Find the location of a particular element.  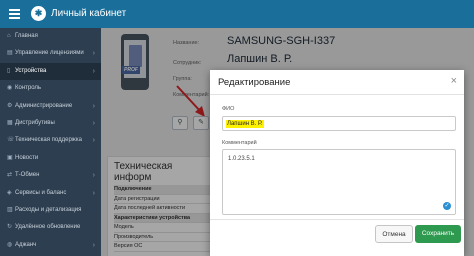

control-icon: ◉ is located at coordinates (10, 88).